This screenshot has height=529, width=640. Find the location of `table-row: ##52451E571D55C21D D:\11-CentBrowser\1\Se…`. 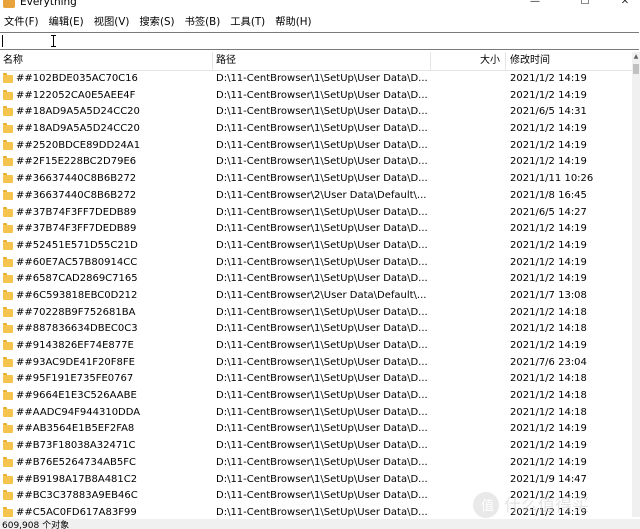

table-row: ##52451E571D55C21D D:\11-CentBrowser\1\Se… is located at coordinates (316, 246).